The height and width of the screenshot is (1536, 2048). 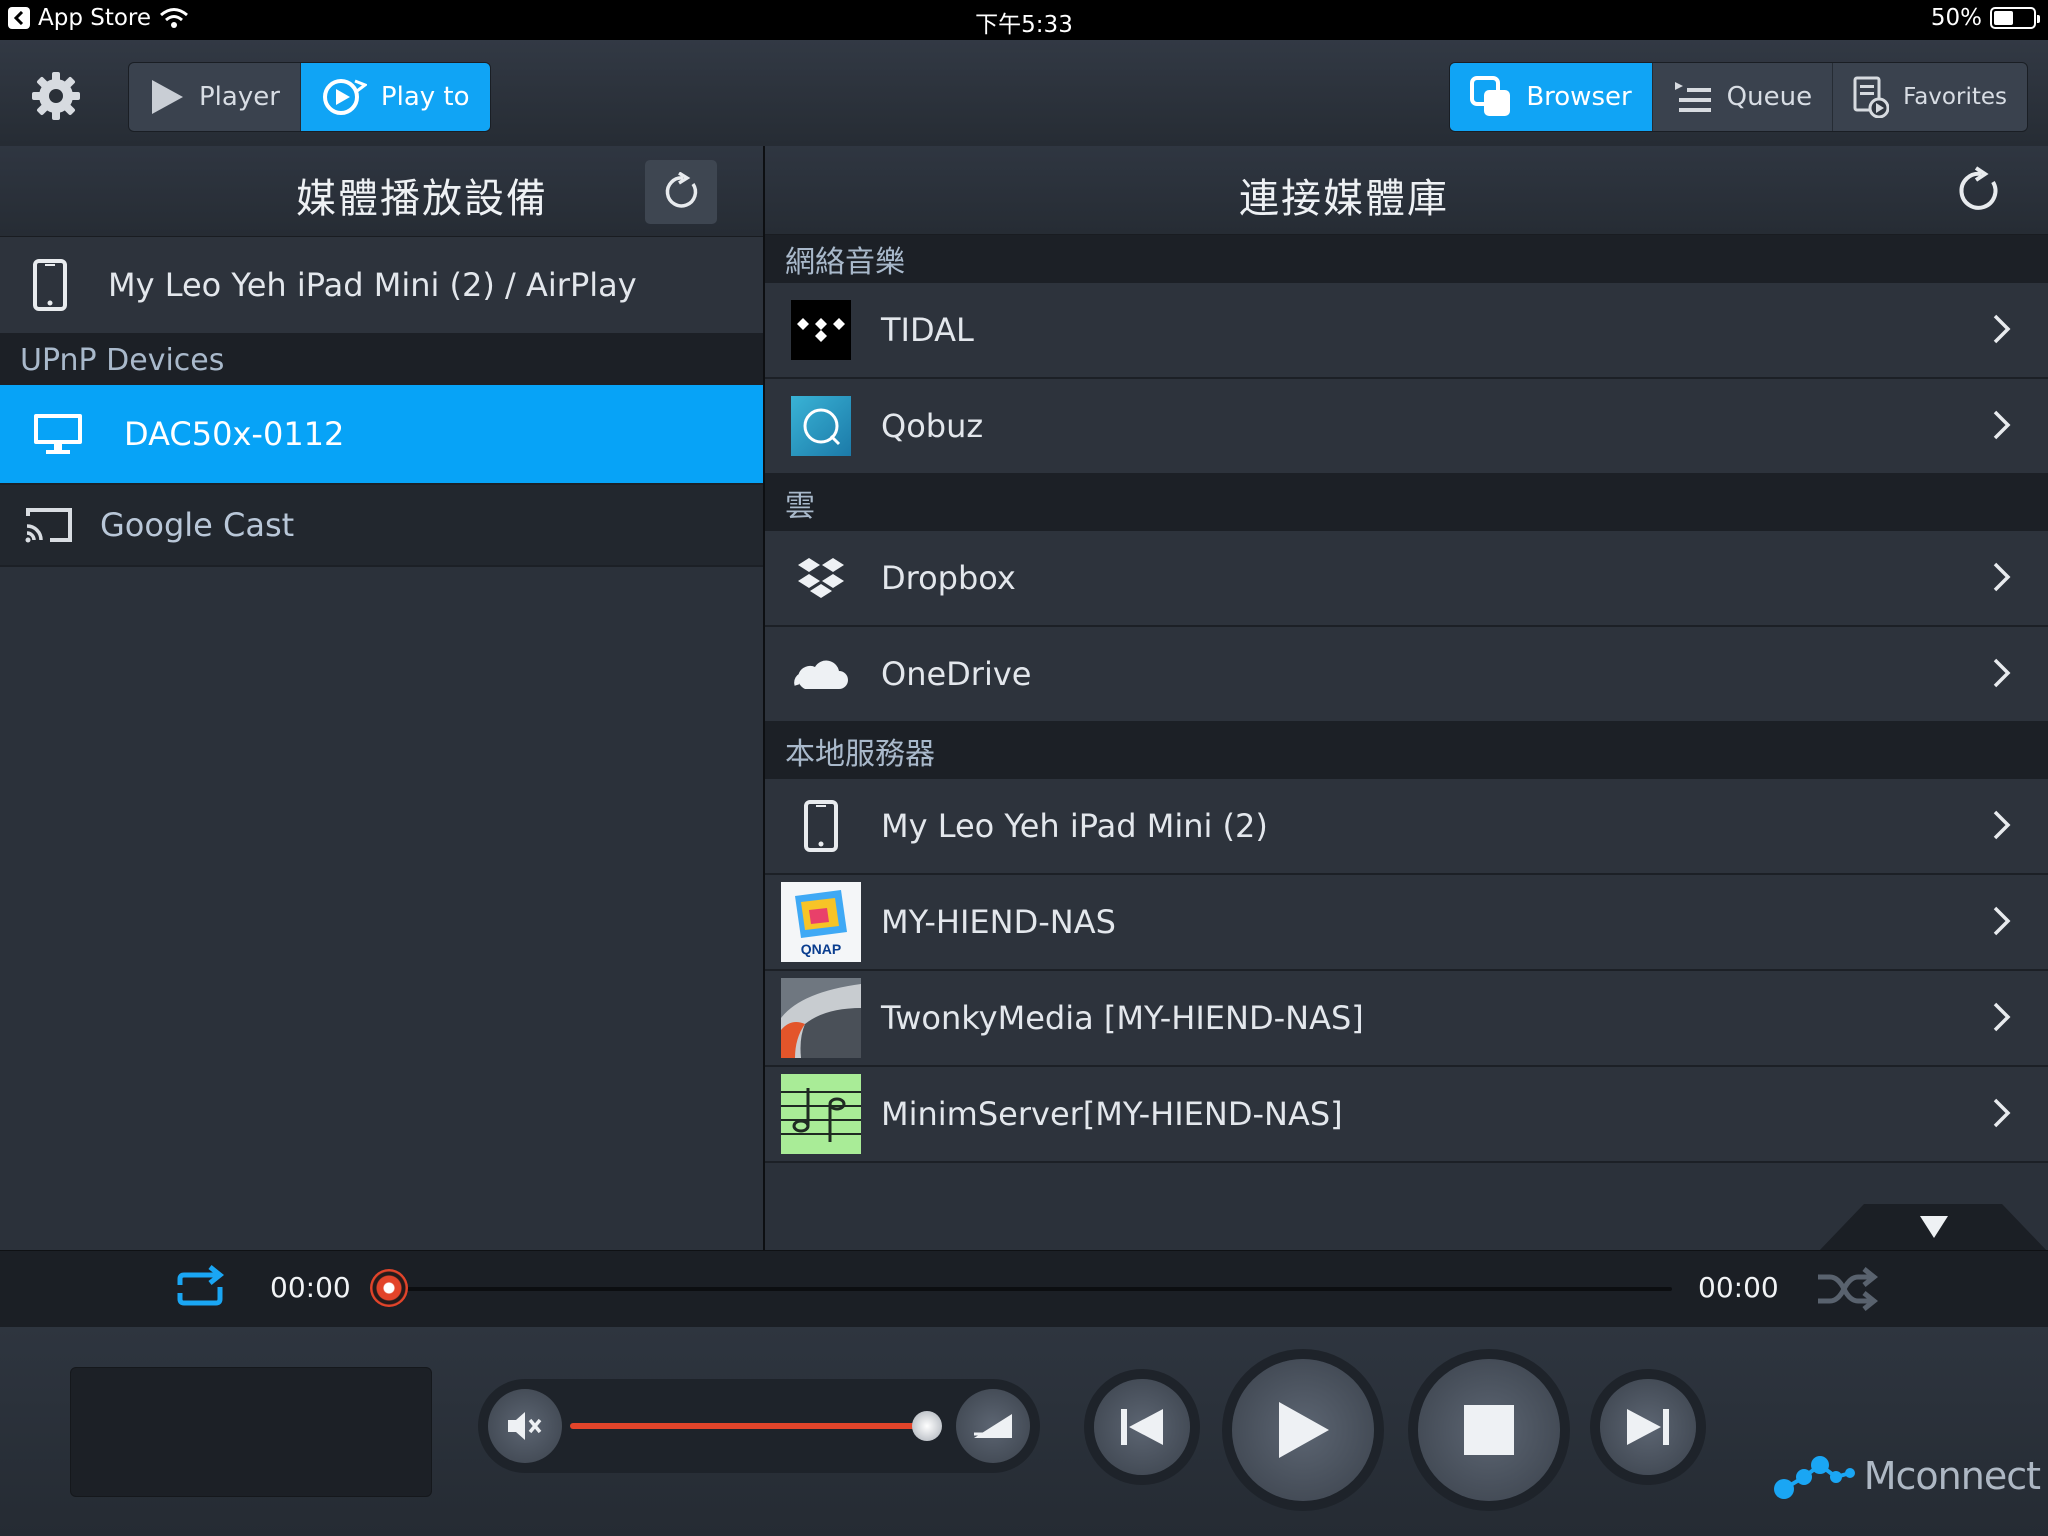 What do you see at coordinates (234, 434) in the screenshot?
I see `device-name: DAC50x-0112` at bounding box center [234, 434].